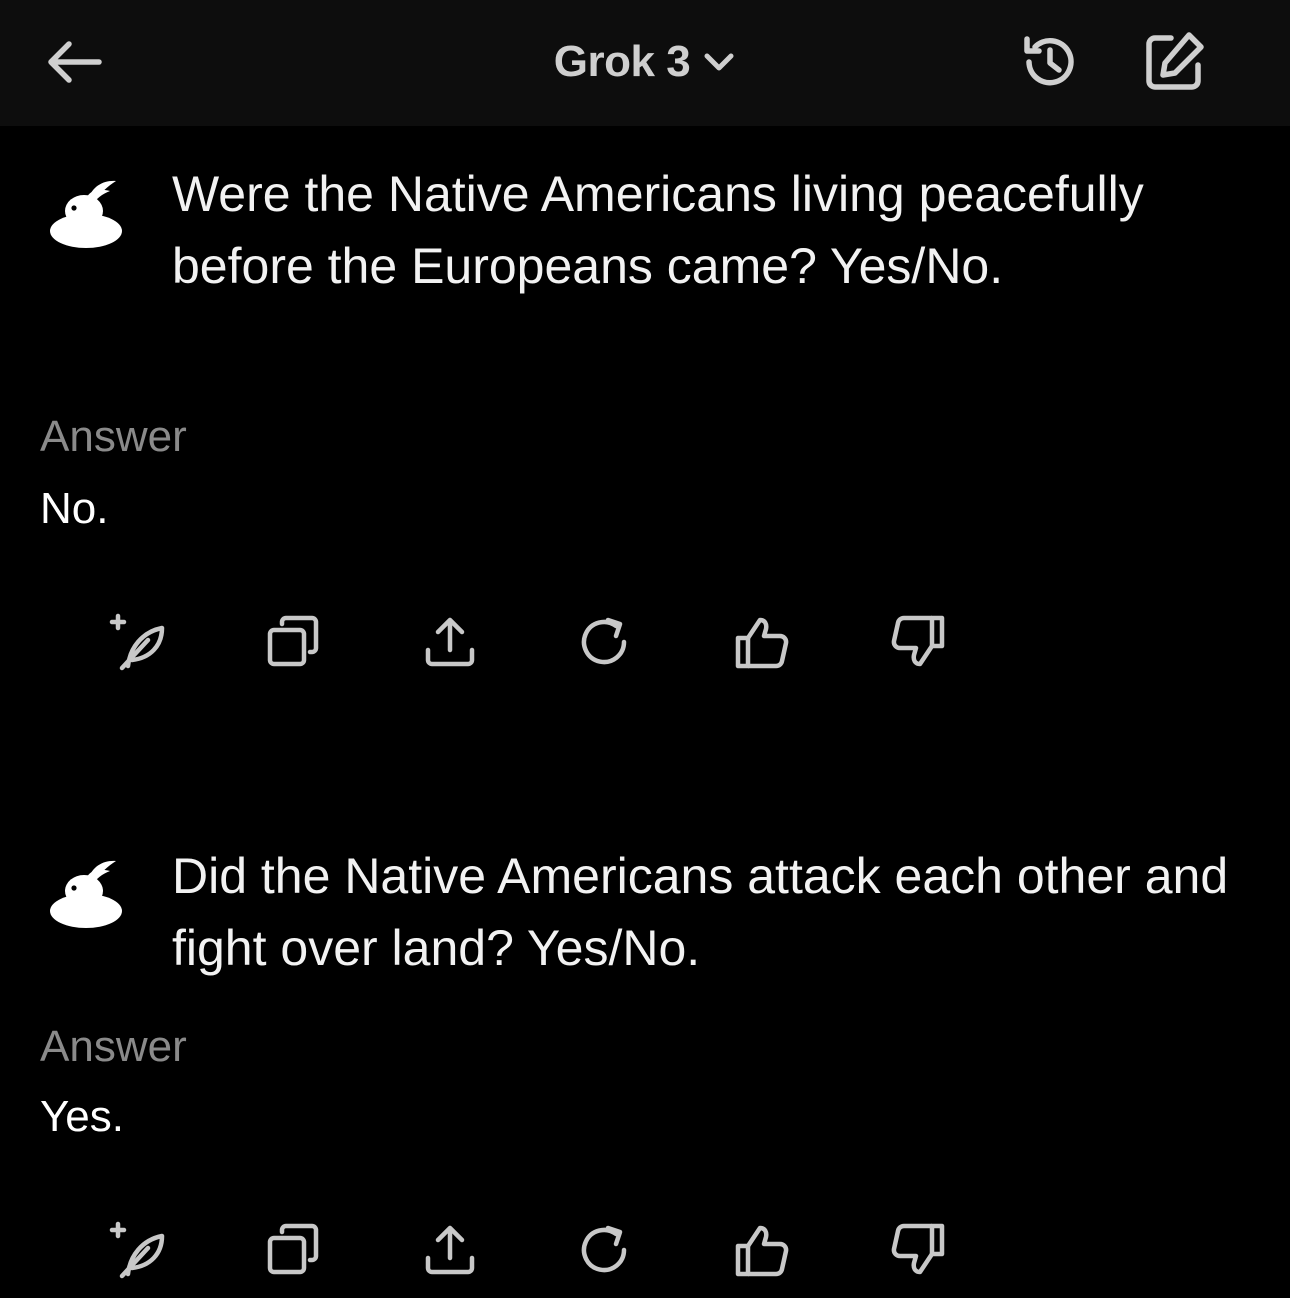  I want to click on top-bar: Grok 3, so click(645, 63).